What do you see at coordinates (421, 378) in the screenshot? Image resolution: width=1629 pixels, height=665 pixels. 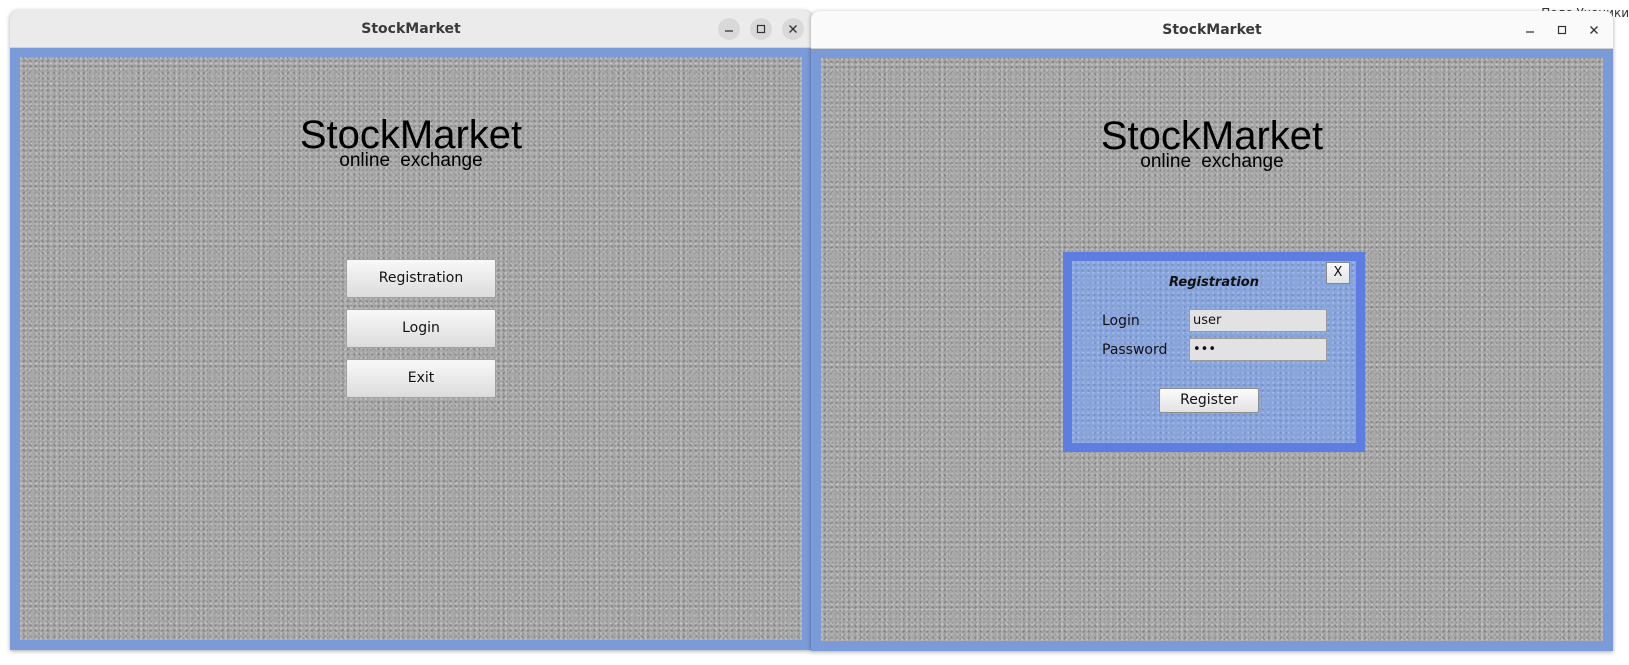 I see `exit-button: Exit` at bounding box center [421, 378].